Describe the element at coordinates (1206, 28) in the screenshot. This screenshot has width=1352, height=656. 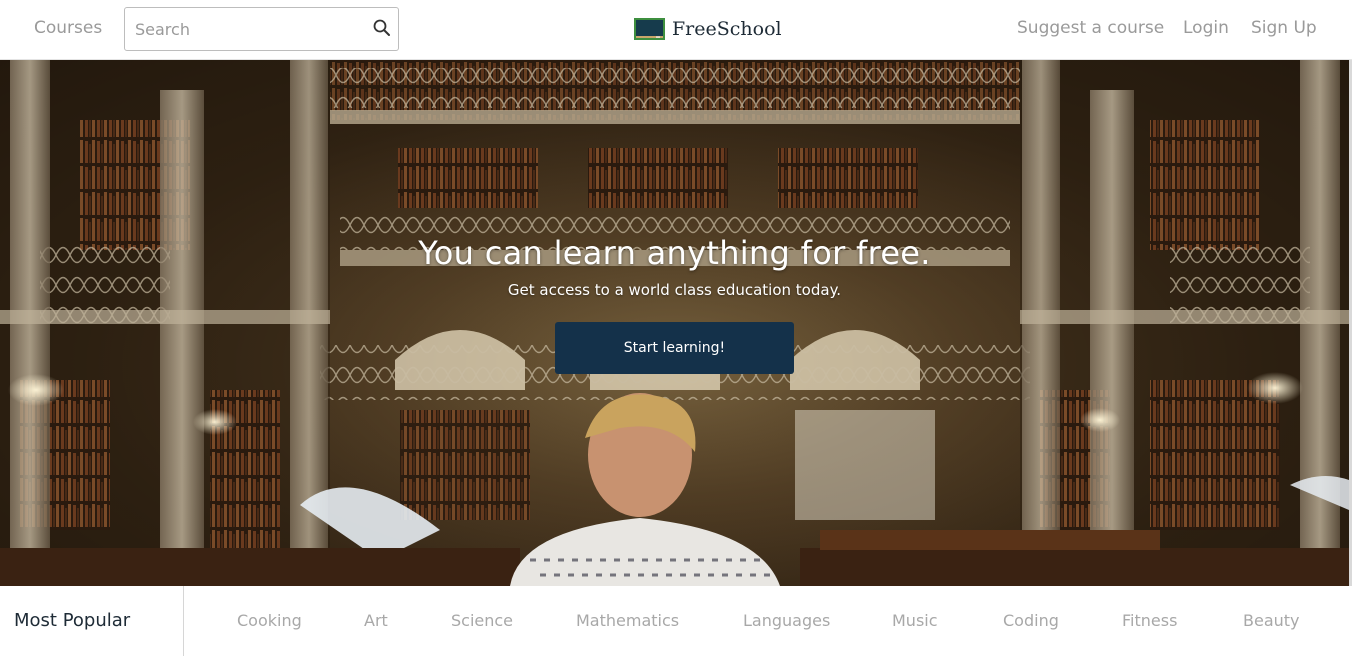
I see `login-link: Login` at that location.